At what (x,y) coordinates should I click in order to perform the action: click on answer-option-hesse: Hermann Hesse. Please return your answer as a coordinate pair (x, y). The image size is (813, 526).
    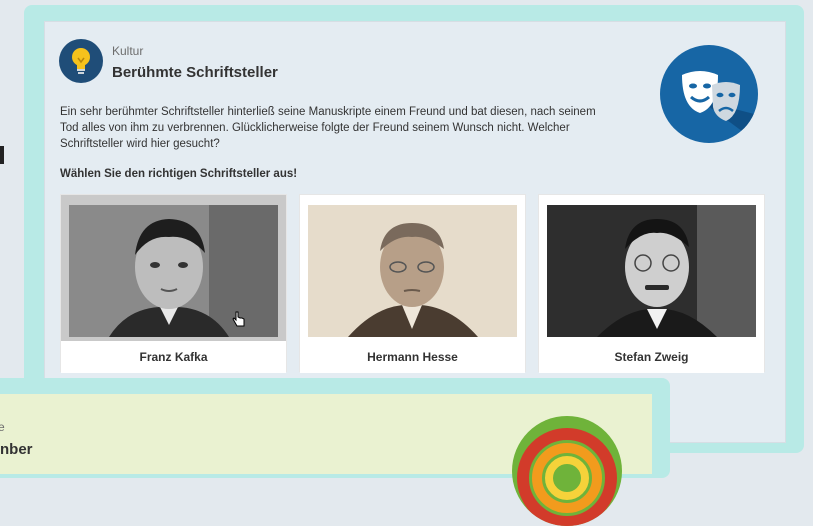
    Looking at the image, I should click on (412, 283).